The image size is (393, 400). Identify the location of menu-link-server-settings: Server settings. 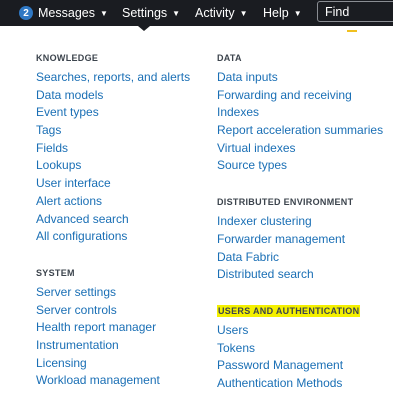
(113, 293).